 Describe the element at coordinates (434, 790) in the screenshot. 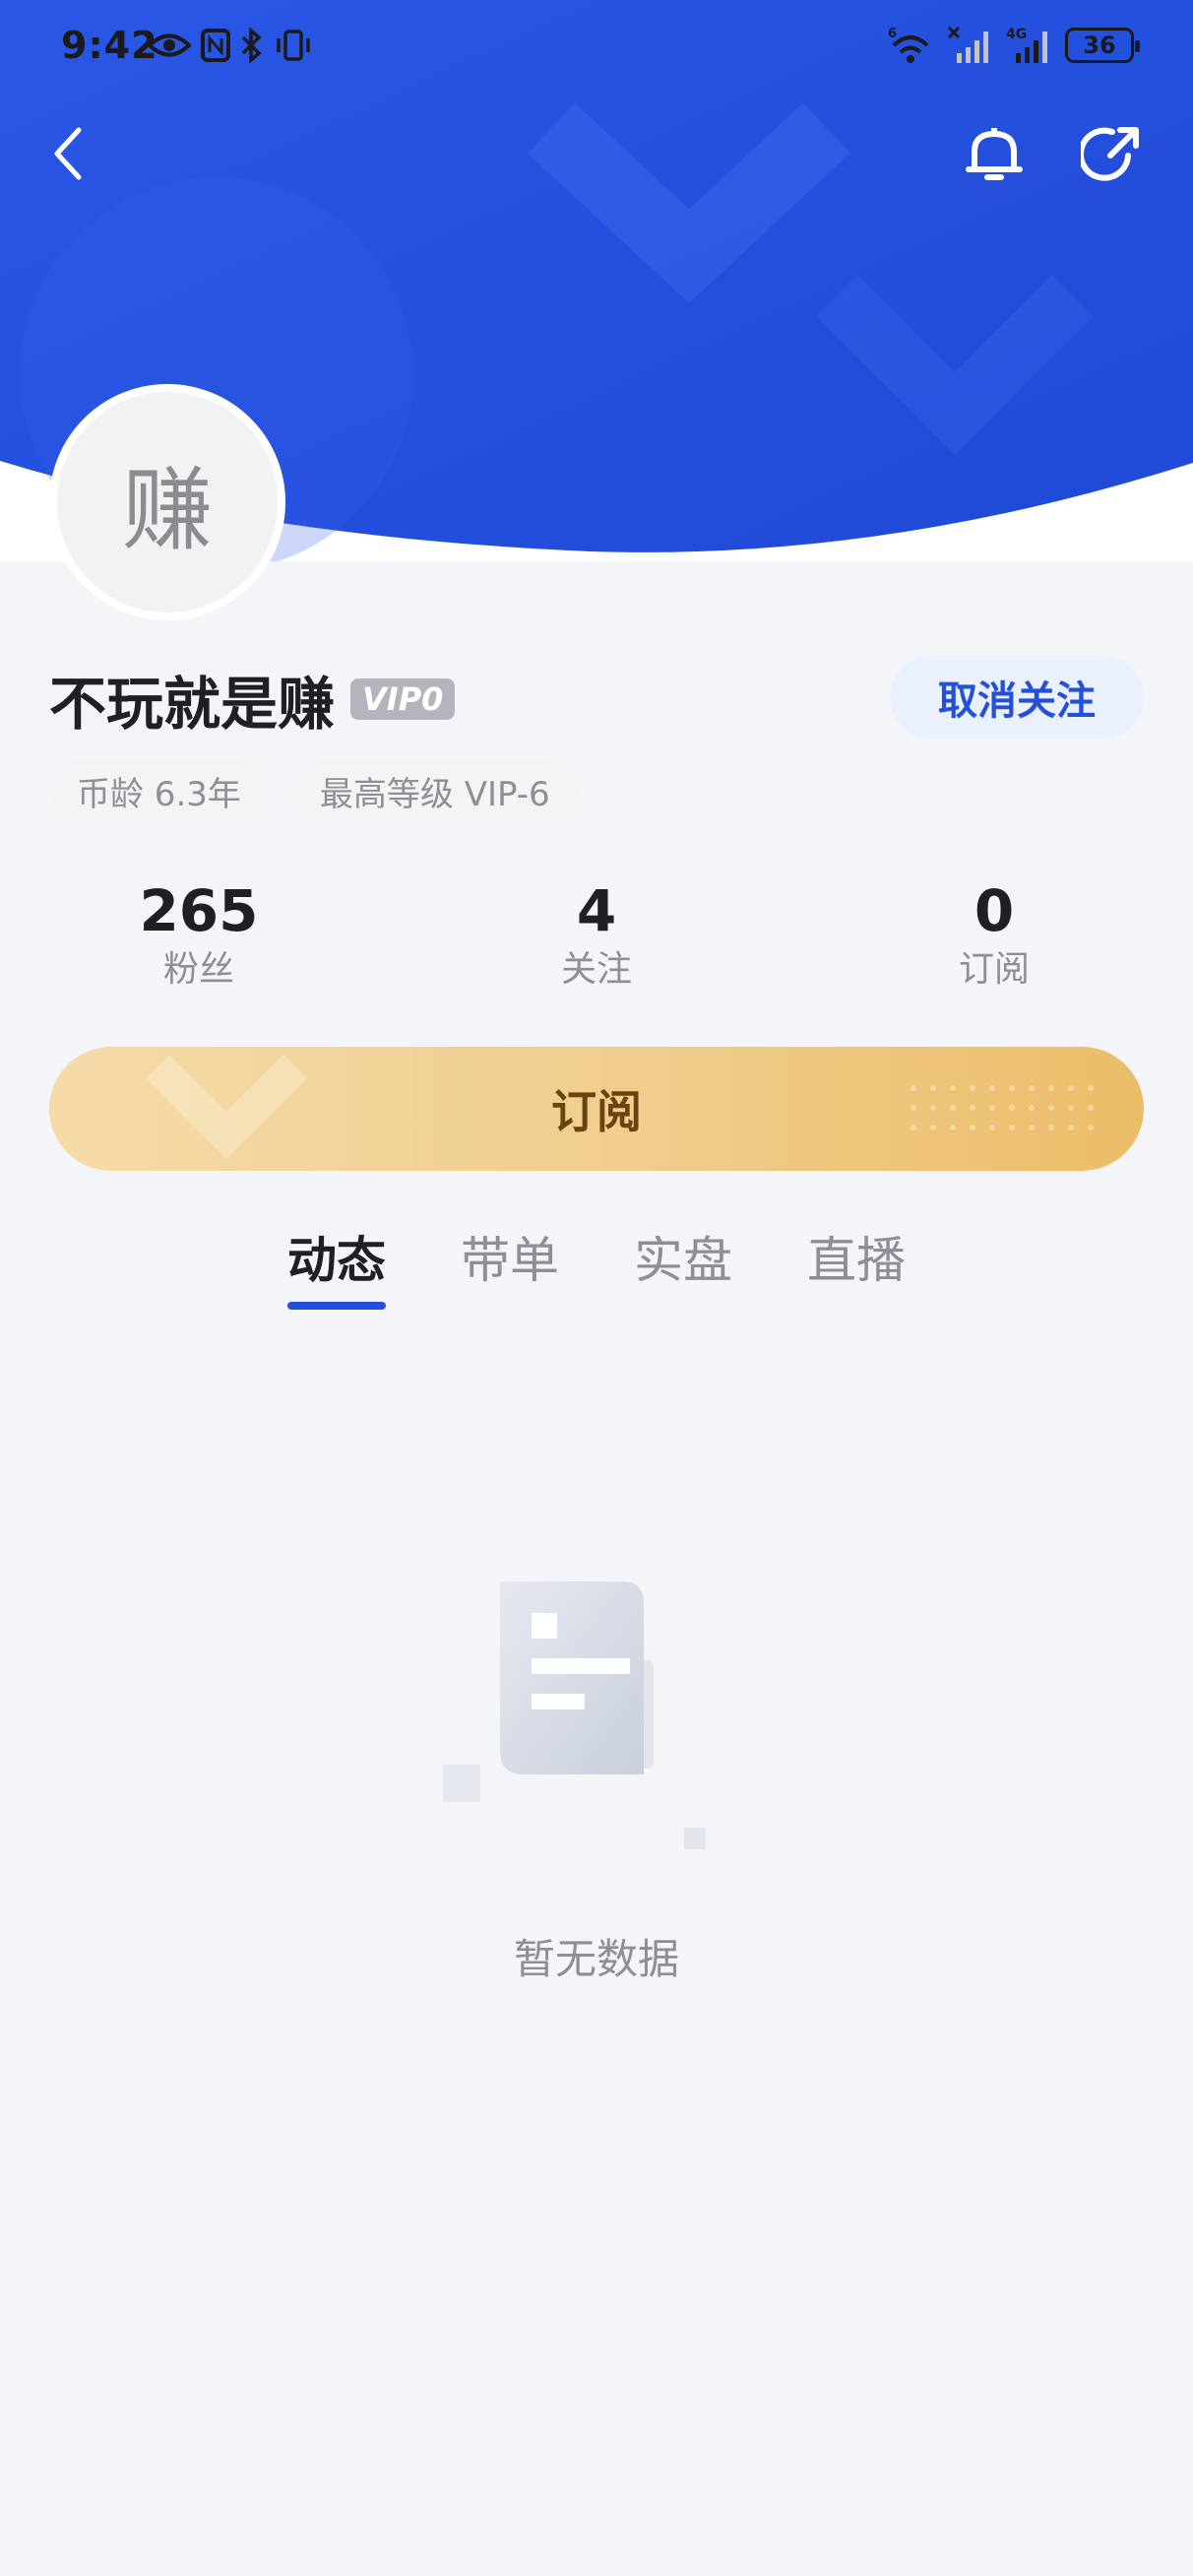

I see `highest-level-chip: 最高等级 VIP-6` at that location.